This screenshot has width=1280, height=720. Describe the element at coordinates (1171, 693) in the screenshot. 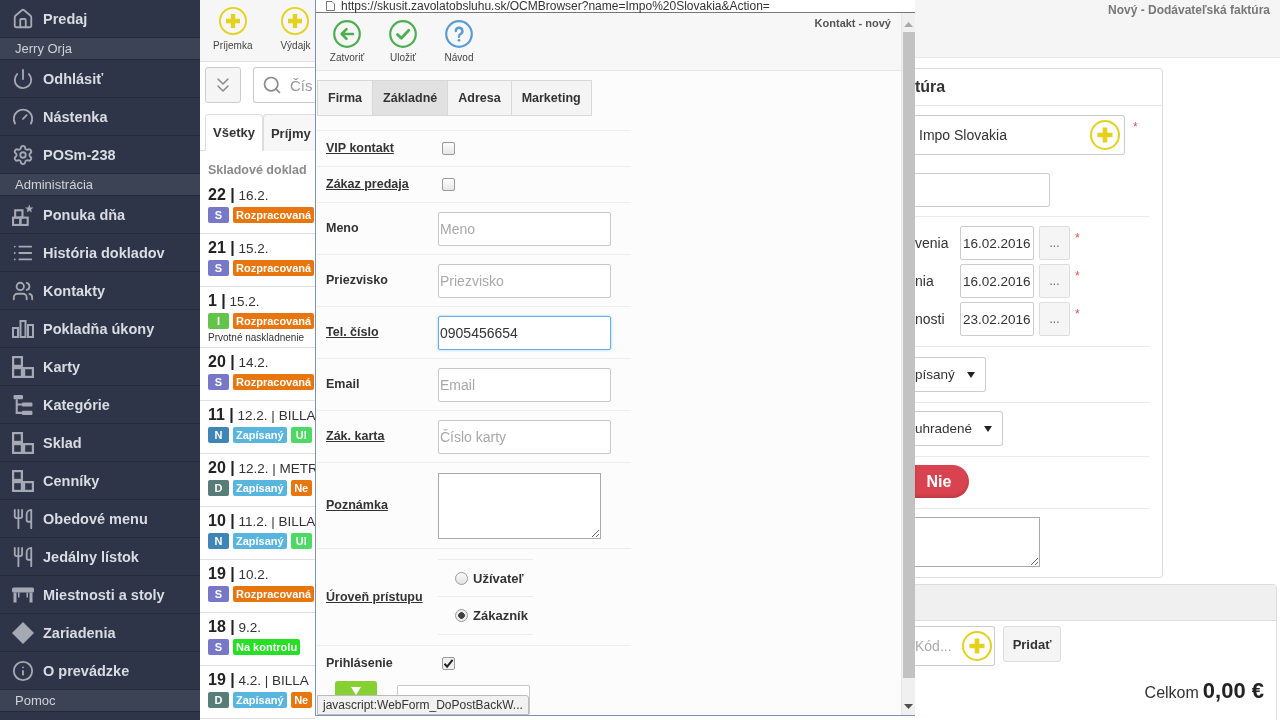

I see `total-label: Celkom` at that location.